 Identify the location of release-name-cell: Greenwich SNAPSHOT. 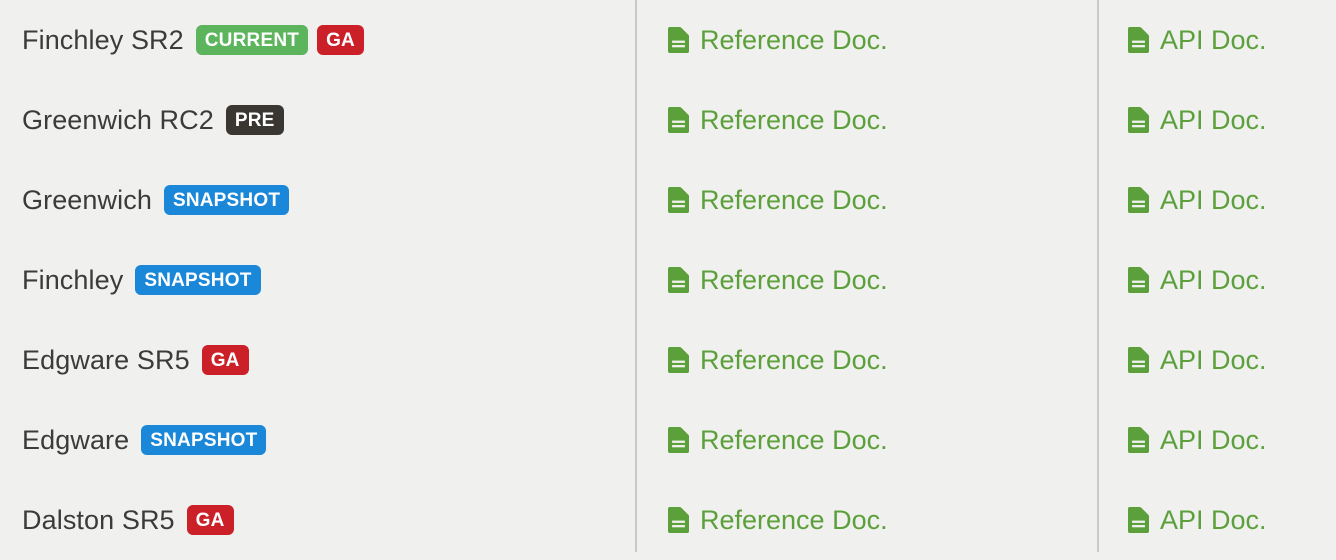
(317, 200).